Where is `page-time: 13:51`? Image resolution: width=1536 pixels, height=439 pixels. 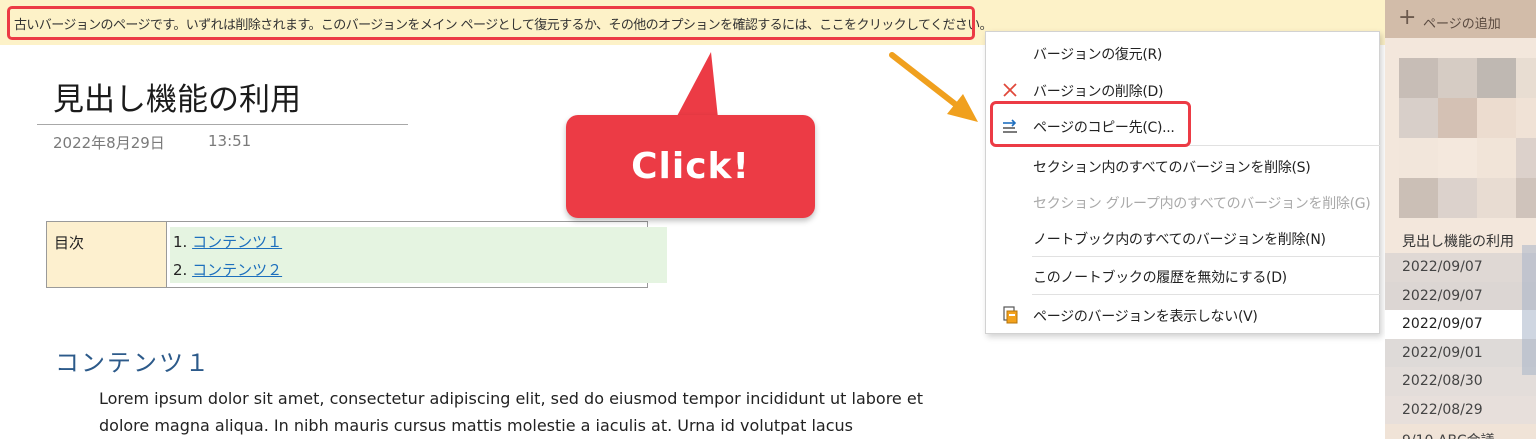
page-time: 13:51 is located at coordinates (230, 141).